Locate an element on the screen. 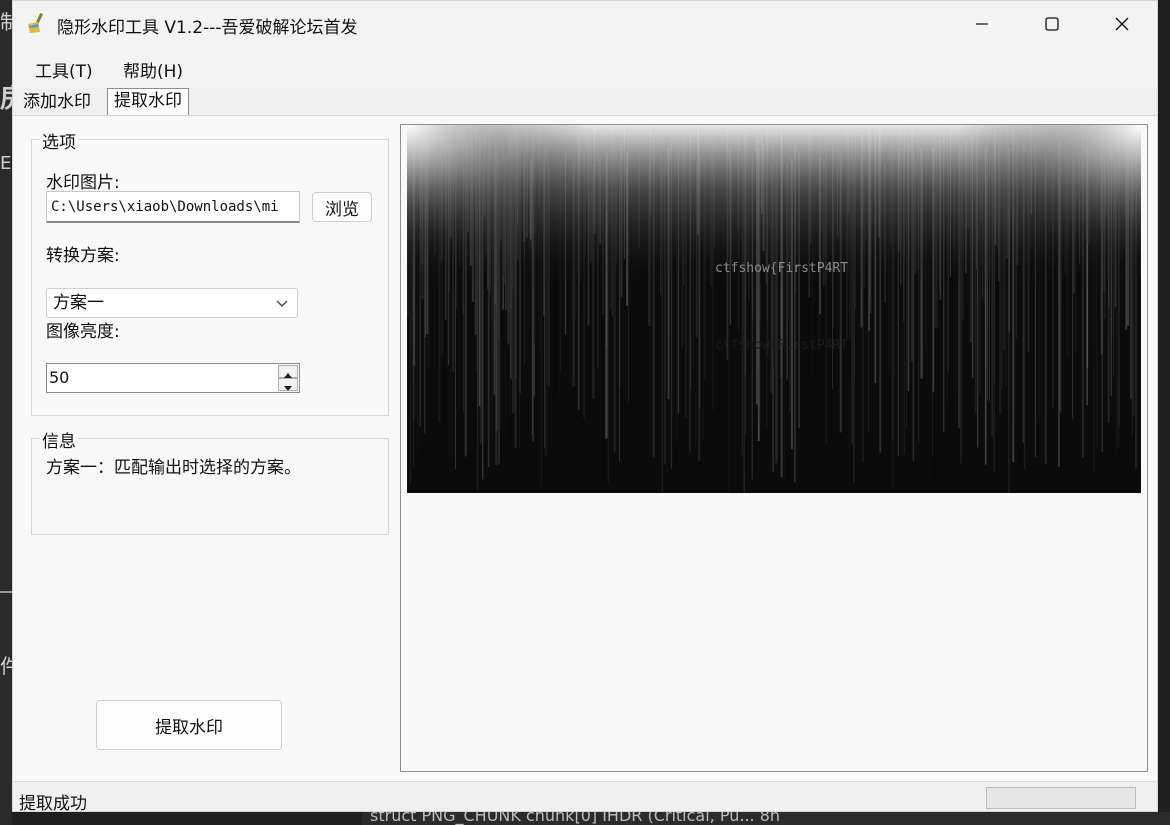  minimize-icon is located at coordinates (982, 24).